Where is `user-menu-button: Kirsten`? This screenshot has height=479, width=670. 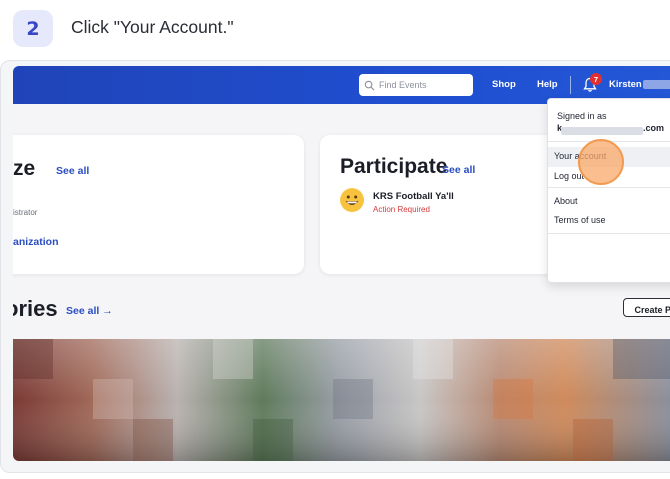
user-menu-button: Kirsten is located at coordinates (625, 84).